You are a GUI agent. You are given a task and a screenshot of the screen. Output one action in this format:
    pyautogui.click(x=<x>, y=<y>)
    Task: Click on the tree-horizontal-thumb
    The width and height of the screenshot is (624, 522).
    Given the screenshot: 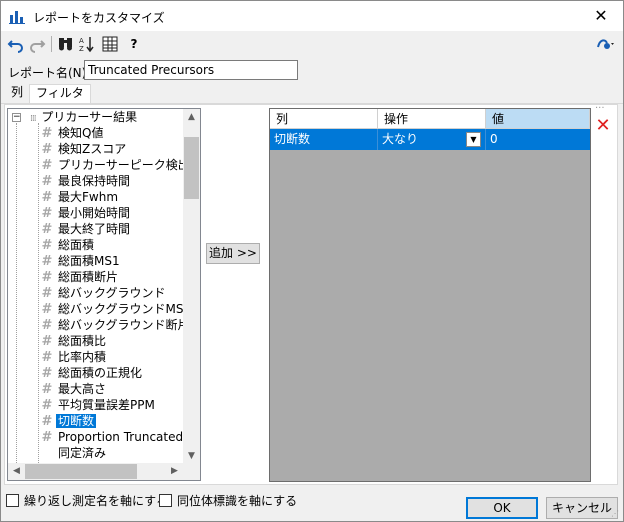 What is the action you would take?
    pyautogui.click(x=81, y=471)
    